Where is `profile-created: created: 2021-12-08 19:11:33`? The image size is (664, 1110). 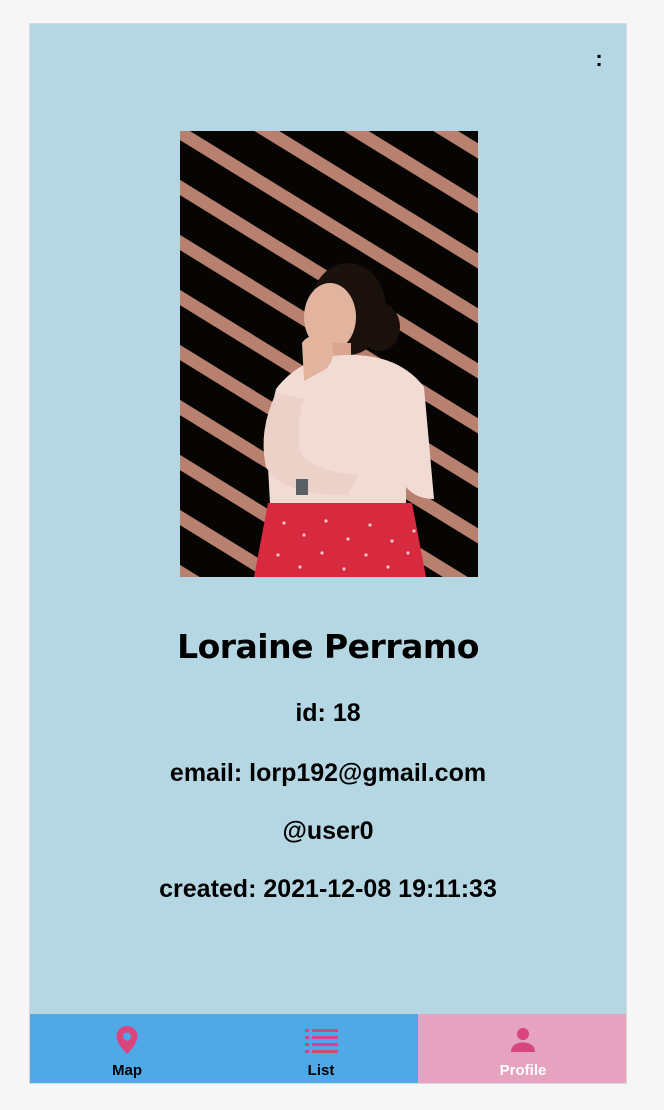
profile-created: created: 2021-12-08 19:11:33 is located at coordinates (328, 889).